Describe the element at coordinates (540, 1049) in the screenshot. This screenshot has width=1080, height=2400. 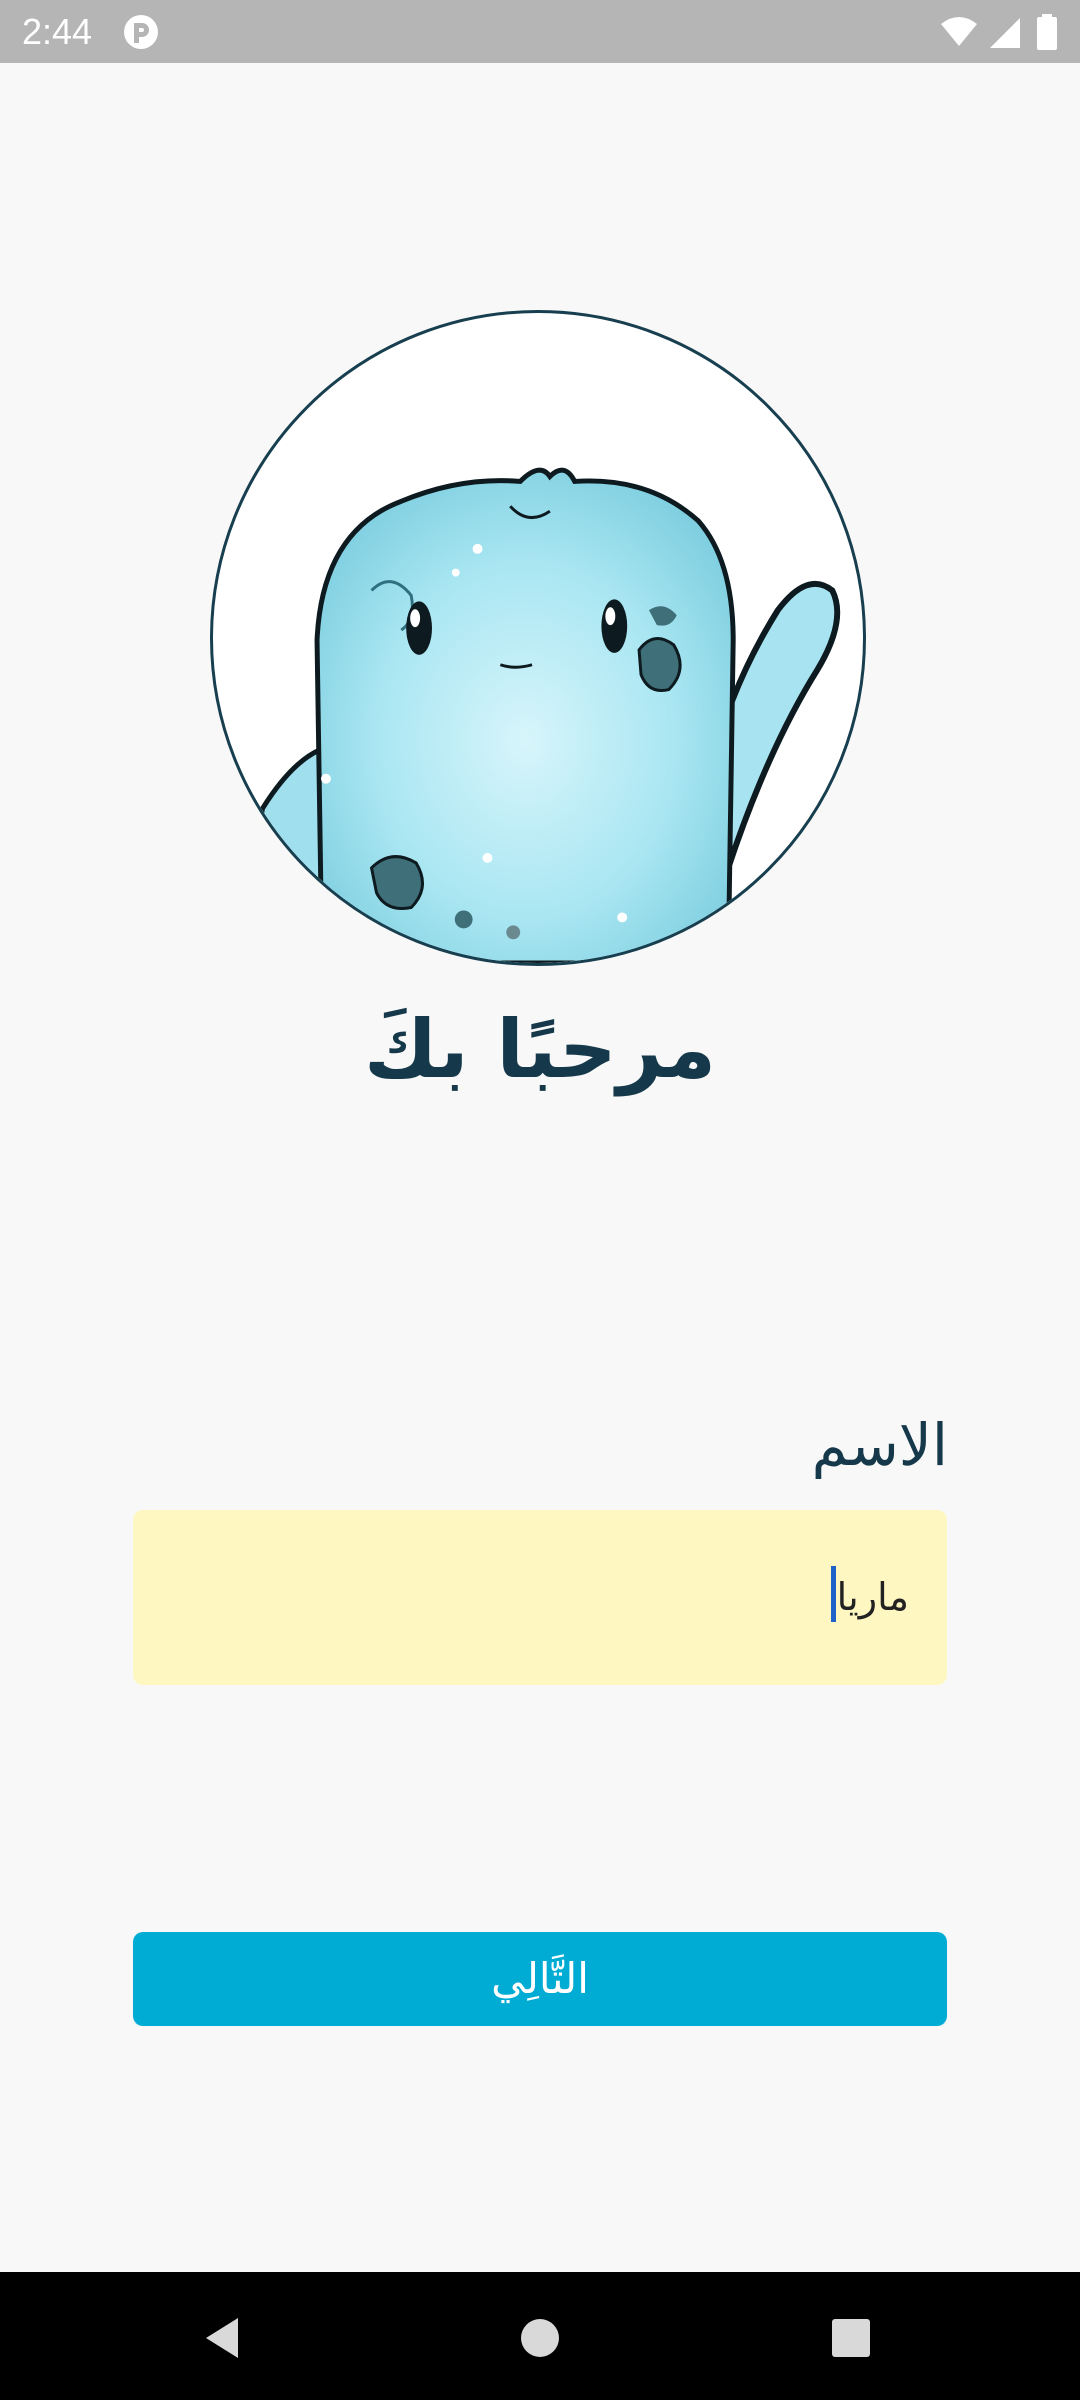
I see `welcome-title: مرحبًا بكَ` at that location.